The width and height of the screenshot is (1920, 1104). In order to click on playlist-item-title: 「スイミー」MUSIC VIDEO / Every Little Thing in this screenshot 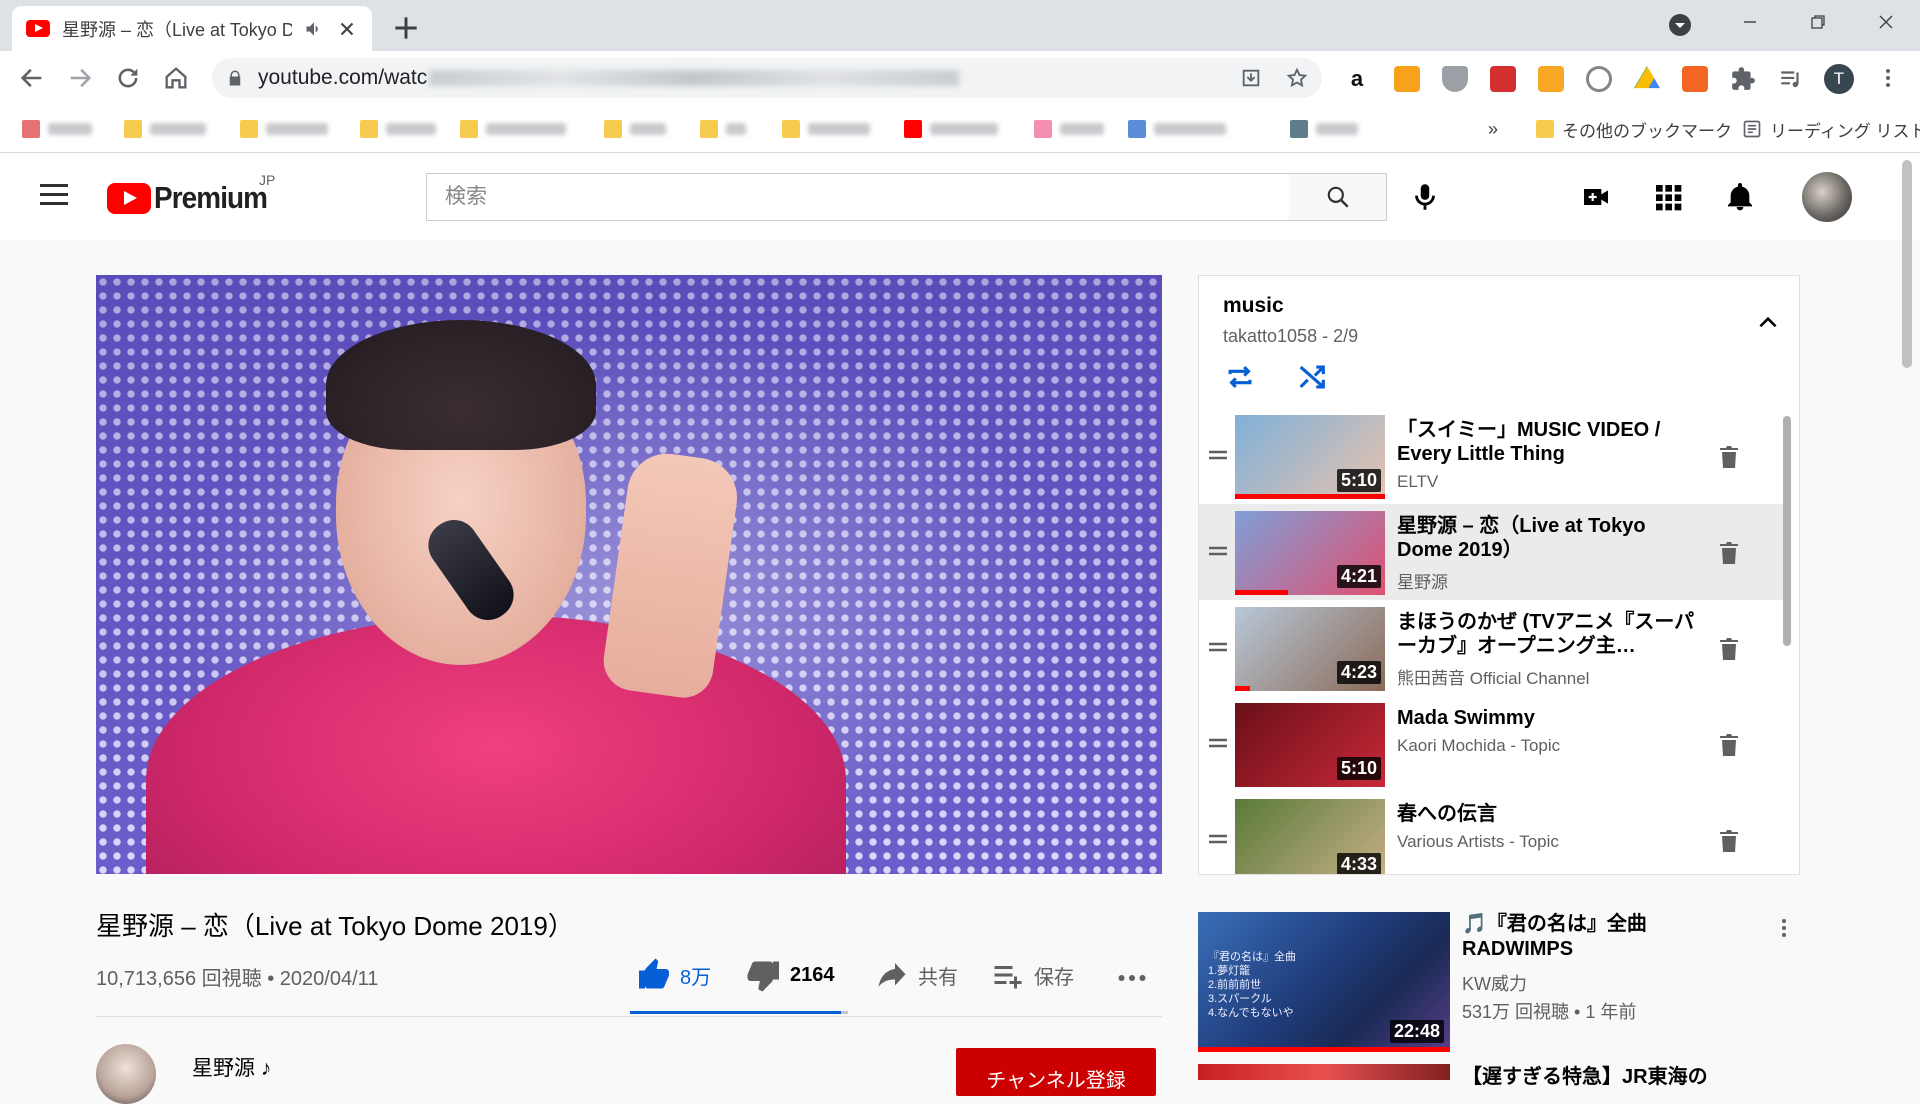, I will do `click(1529, 442)`.